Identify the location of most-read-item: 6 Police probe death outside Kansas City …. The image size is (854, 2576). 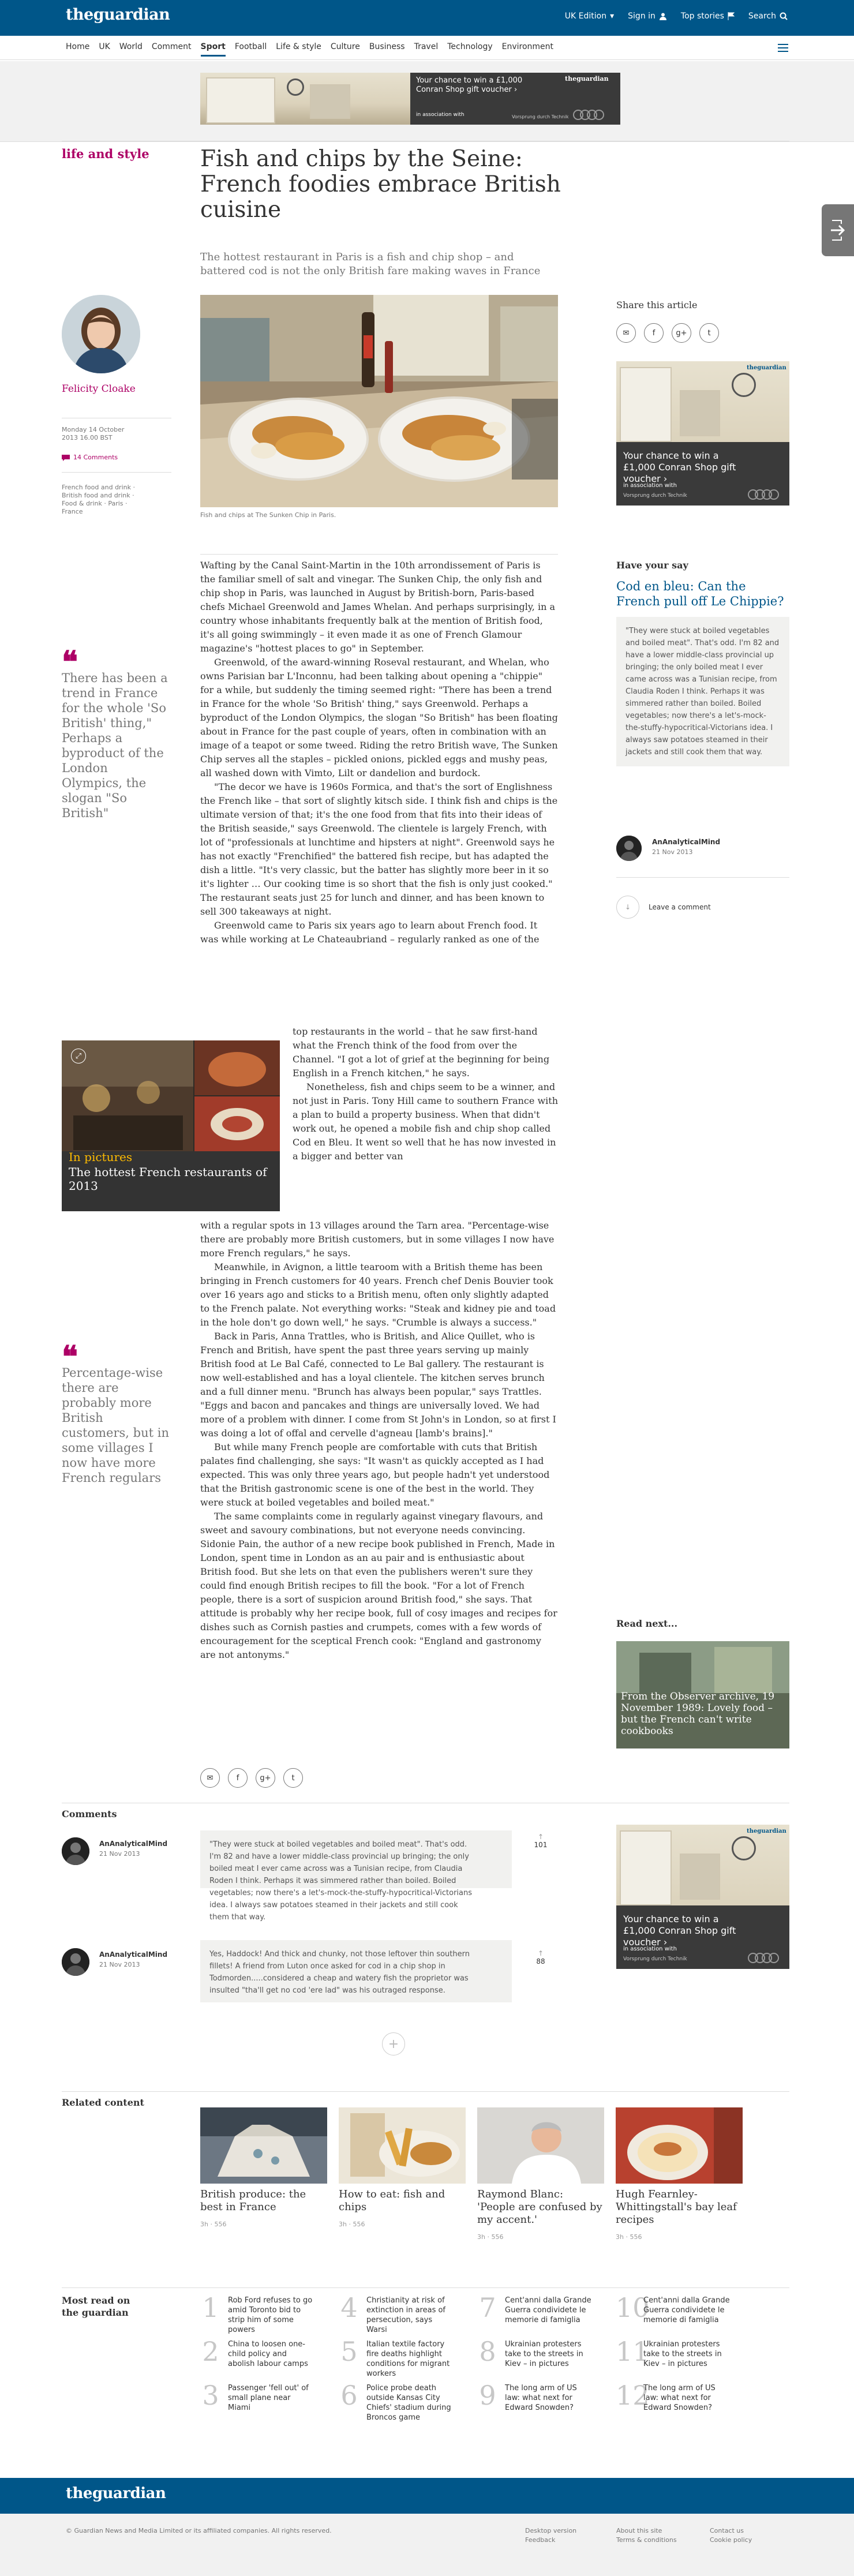
(405, 2402).